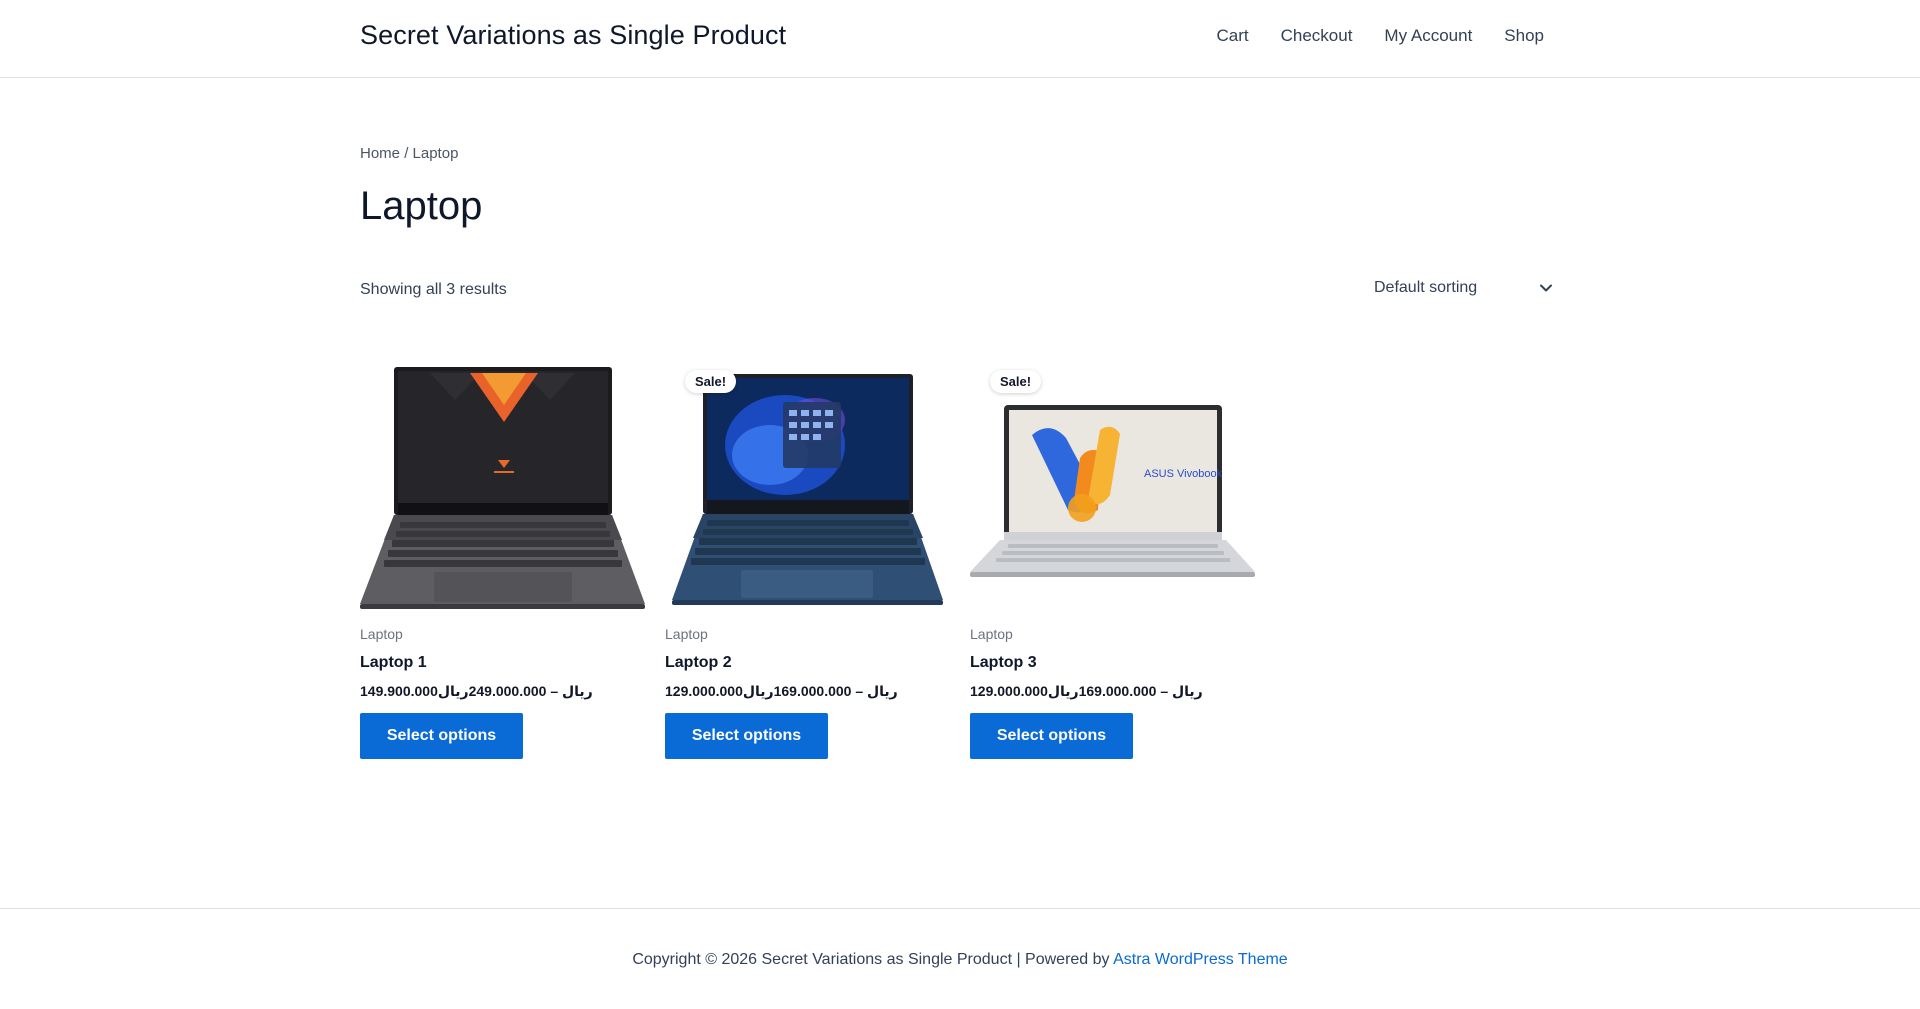 The width and height of the screenshot is (1920, 1009). I want to click on product-image-link: Sale!, so click(807, 487).